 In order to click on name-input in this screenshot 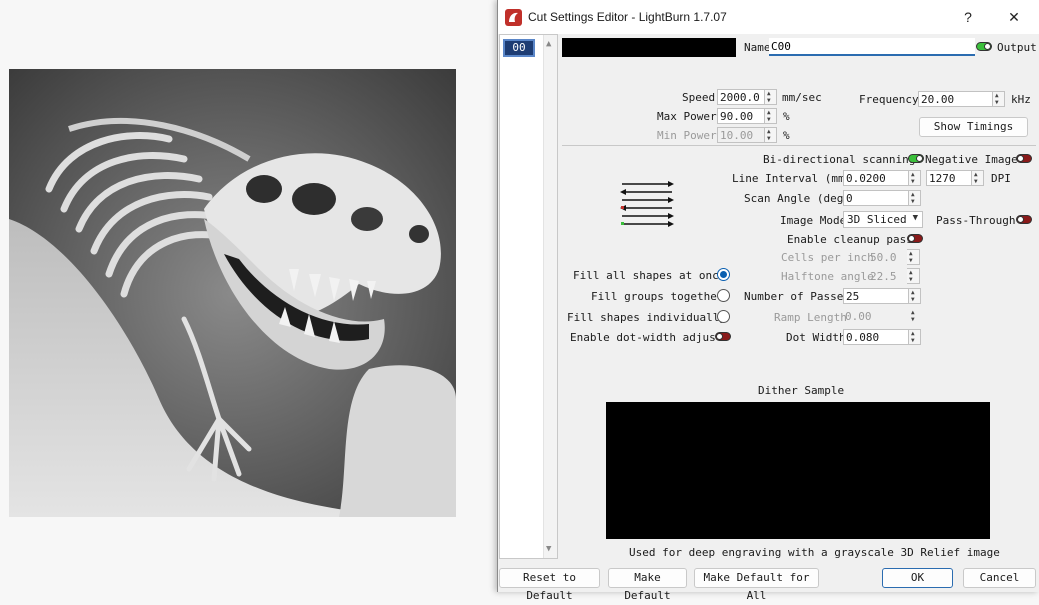, I will do `click(872, 47)`.